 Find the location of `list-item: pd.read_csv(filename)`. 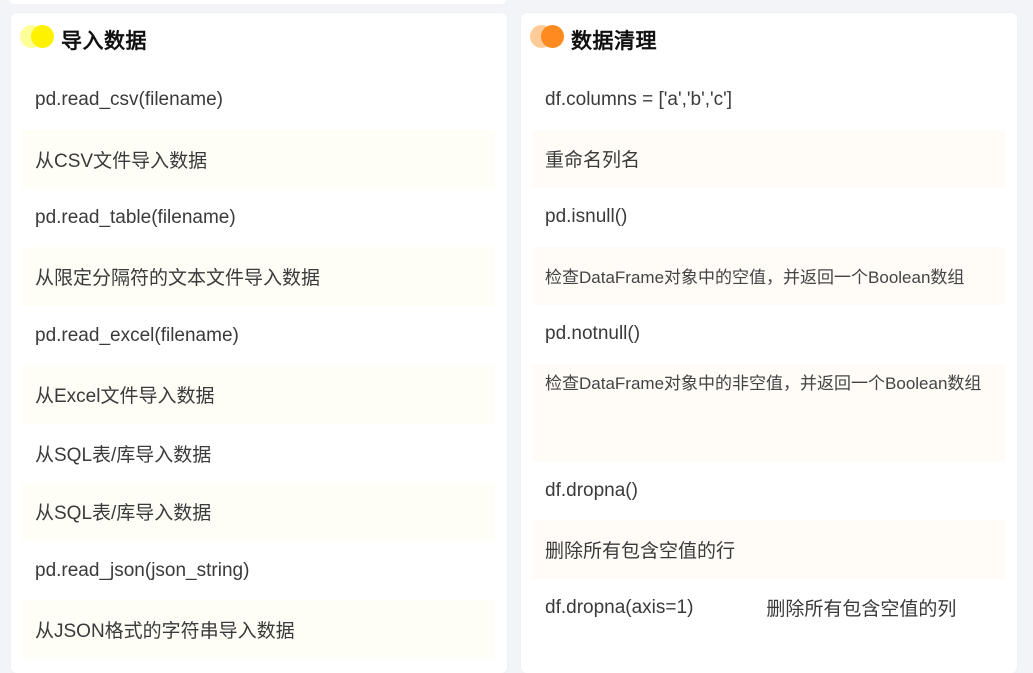

list-item: pd.read_csv(filename) is located at coordinates (129, 100).